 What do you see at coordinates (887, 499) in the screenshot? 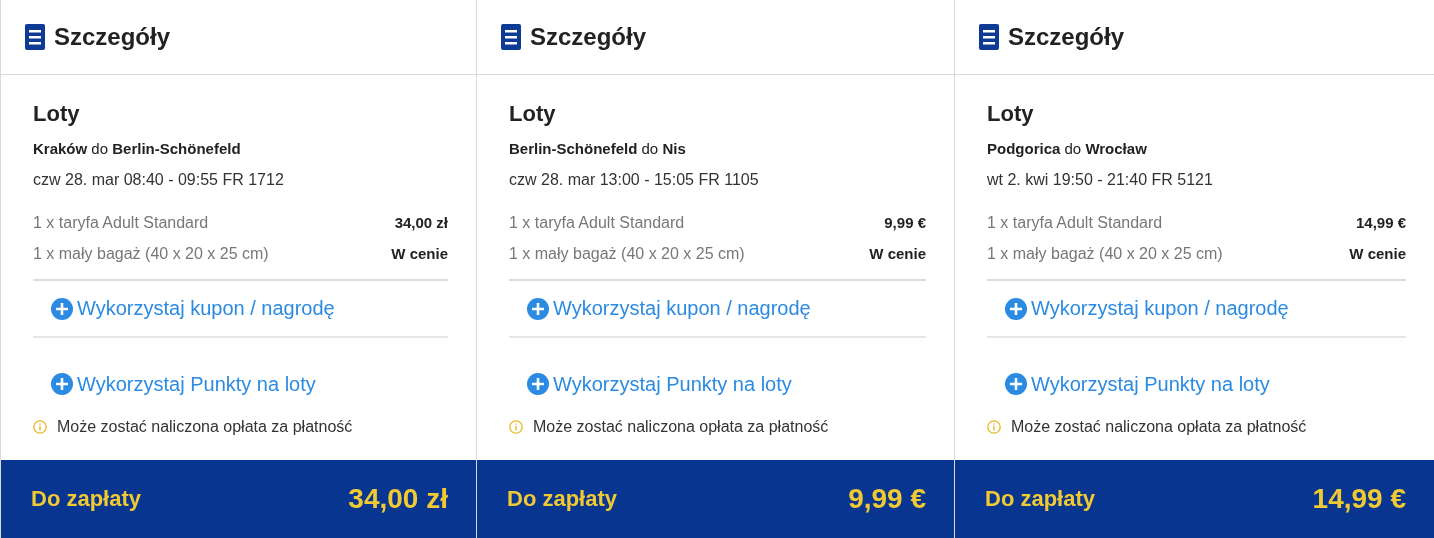
I see `total-amount: 9,99 €` at bounding box center [887, 499].